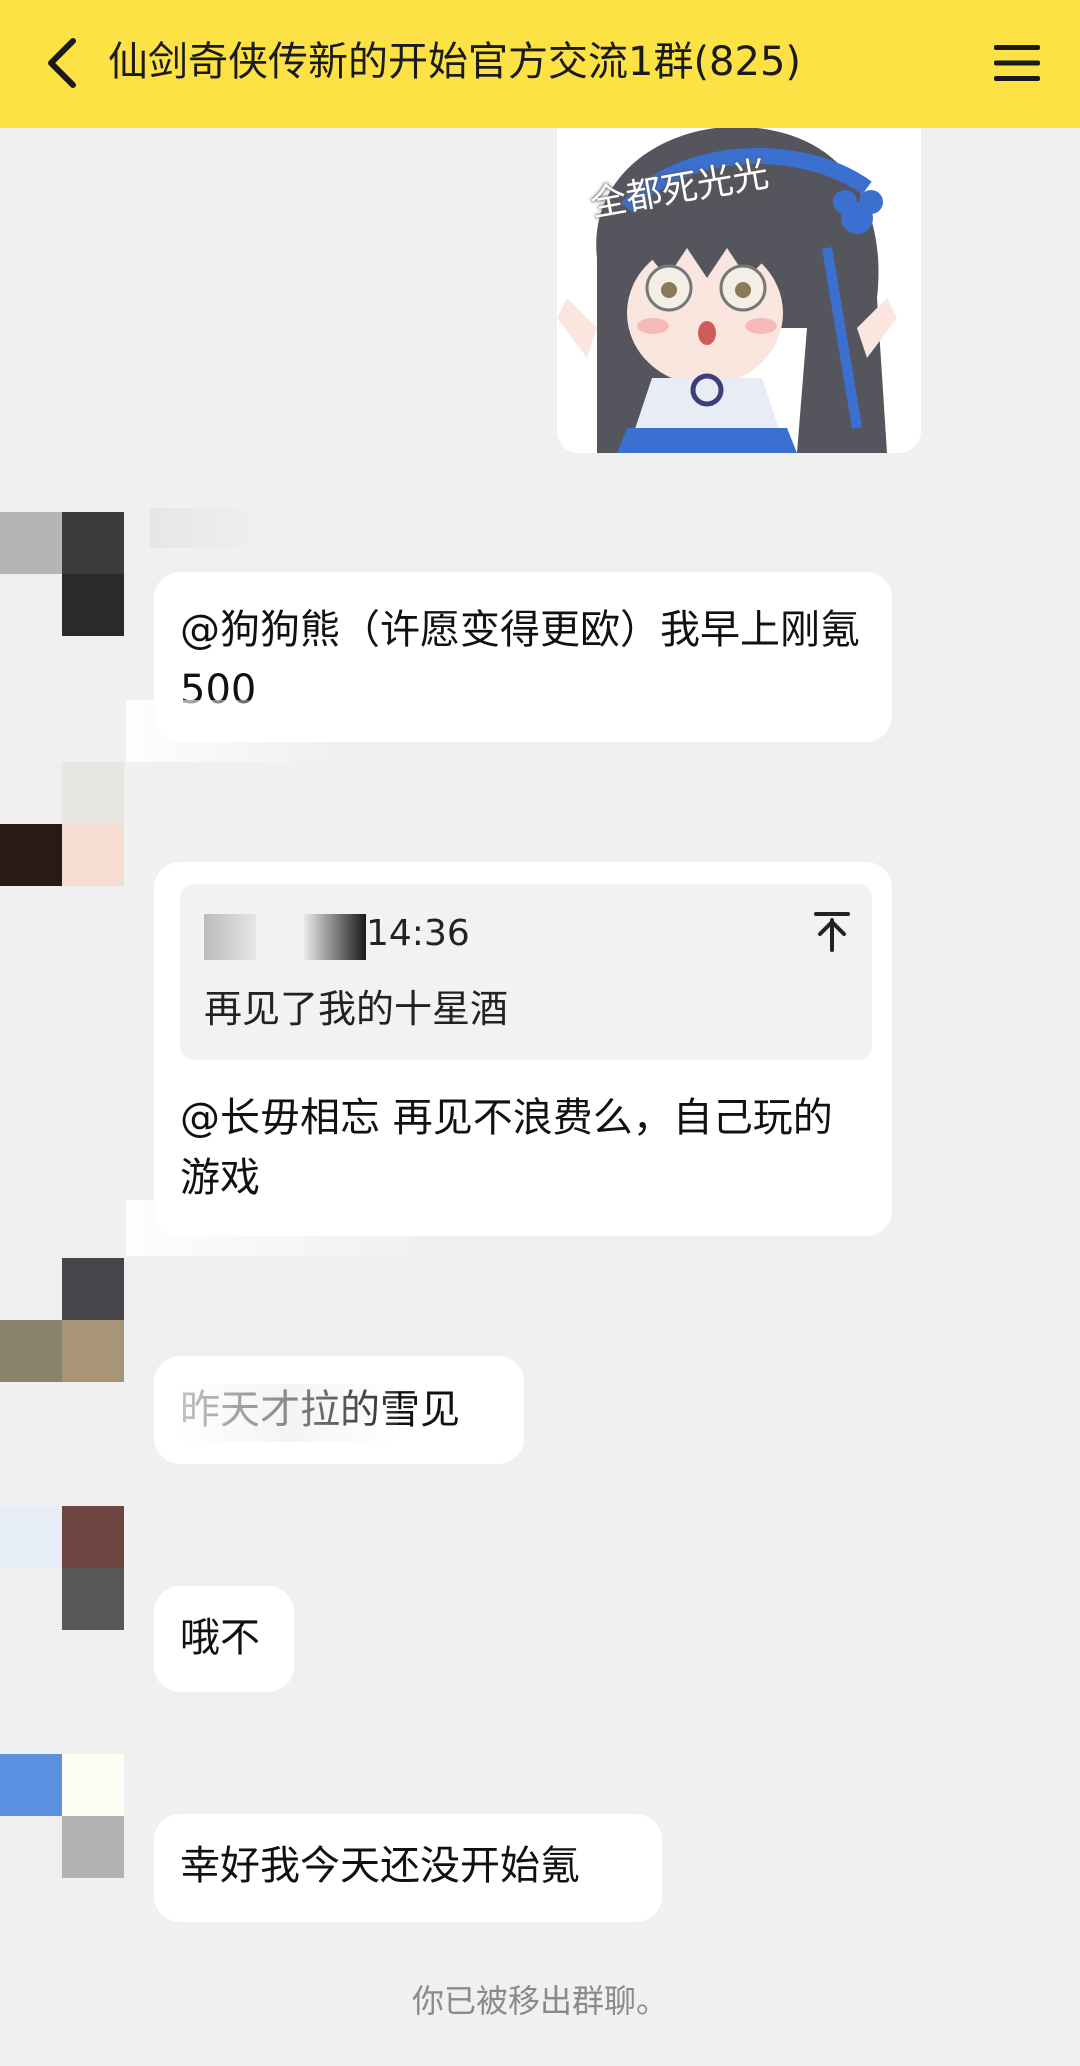  I want to click on system-notice: 你已被移出群聊。, so click(539, 2001).